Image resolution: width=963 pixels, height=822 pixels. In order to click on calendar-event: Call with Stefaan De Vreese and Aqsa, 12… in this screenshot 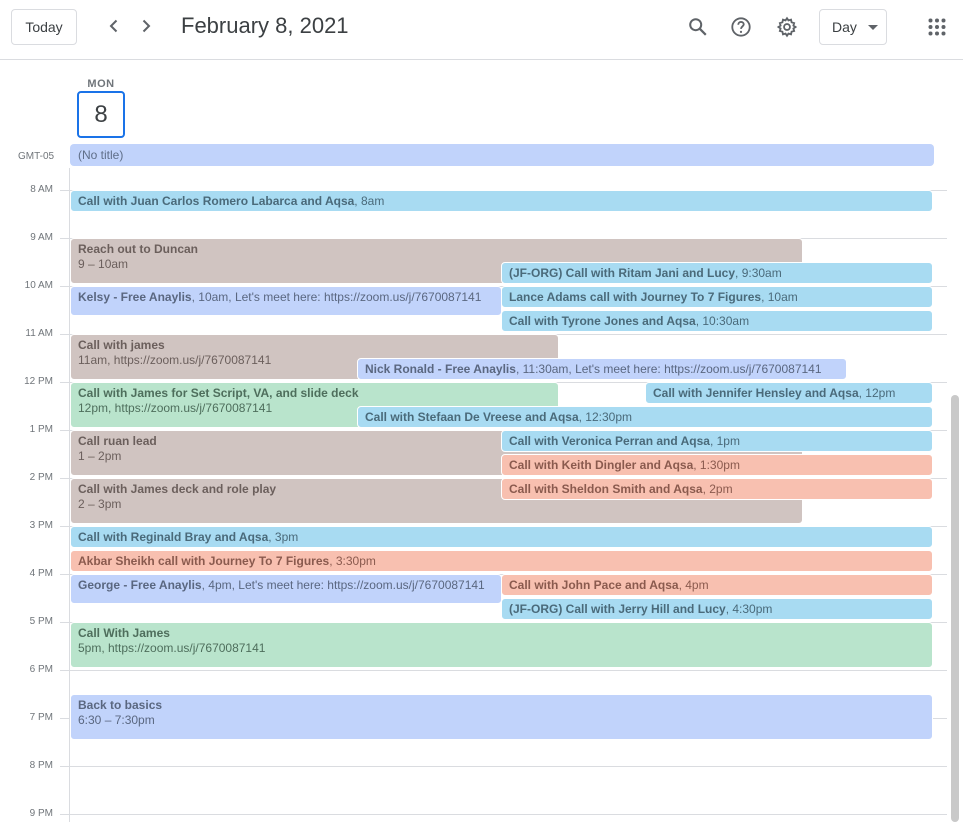, I will do `click(645, 417)`.